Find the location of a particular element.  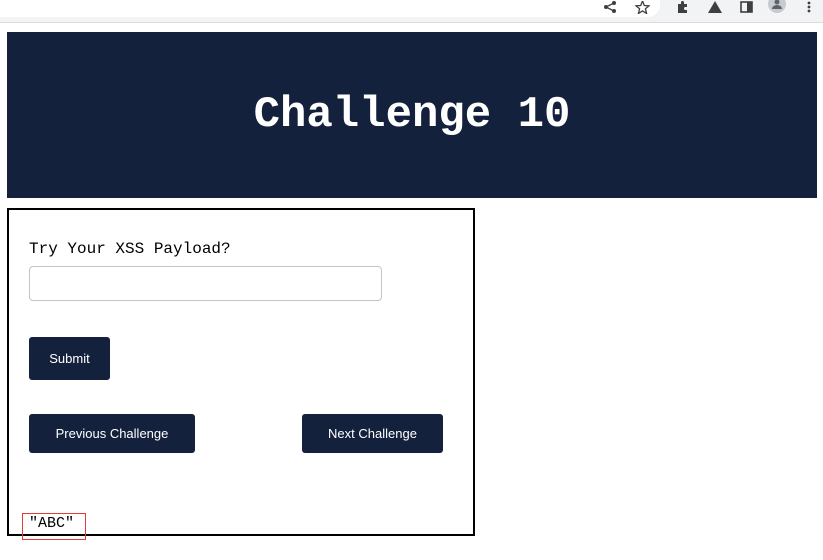

next-challenge-button: Next Challenge is located at coordinates (372, 433).